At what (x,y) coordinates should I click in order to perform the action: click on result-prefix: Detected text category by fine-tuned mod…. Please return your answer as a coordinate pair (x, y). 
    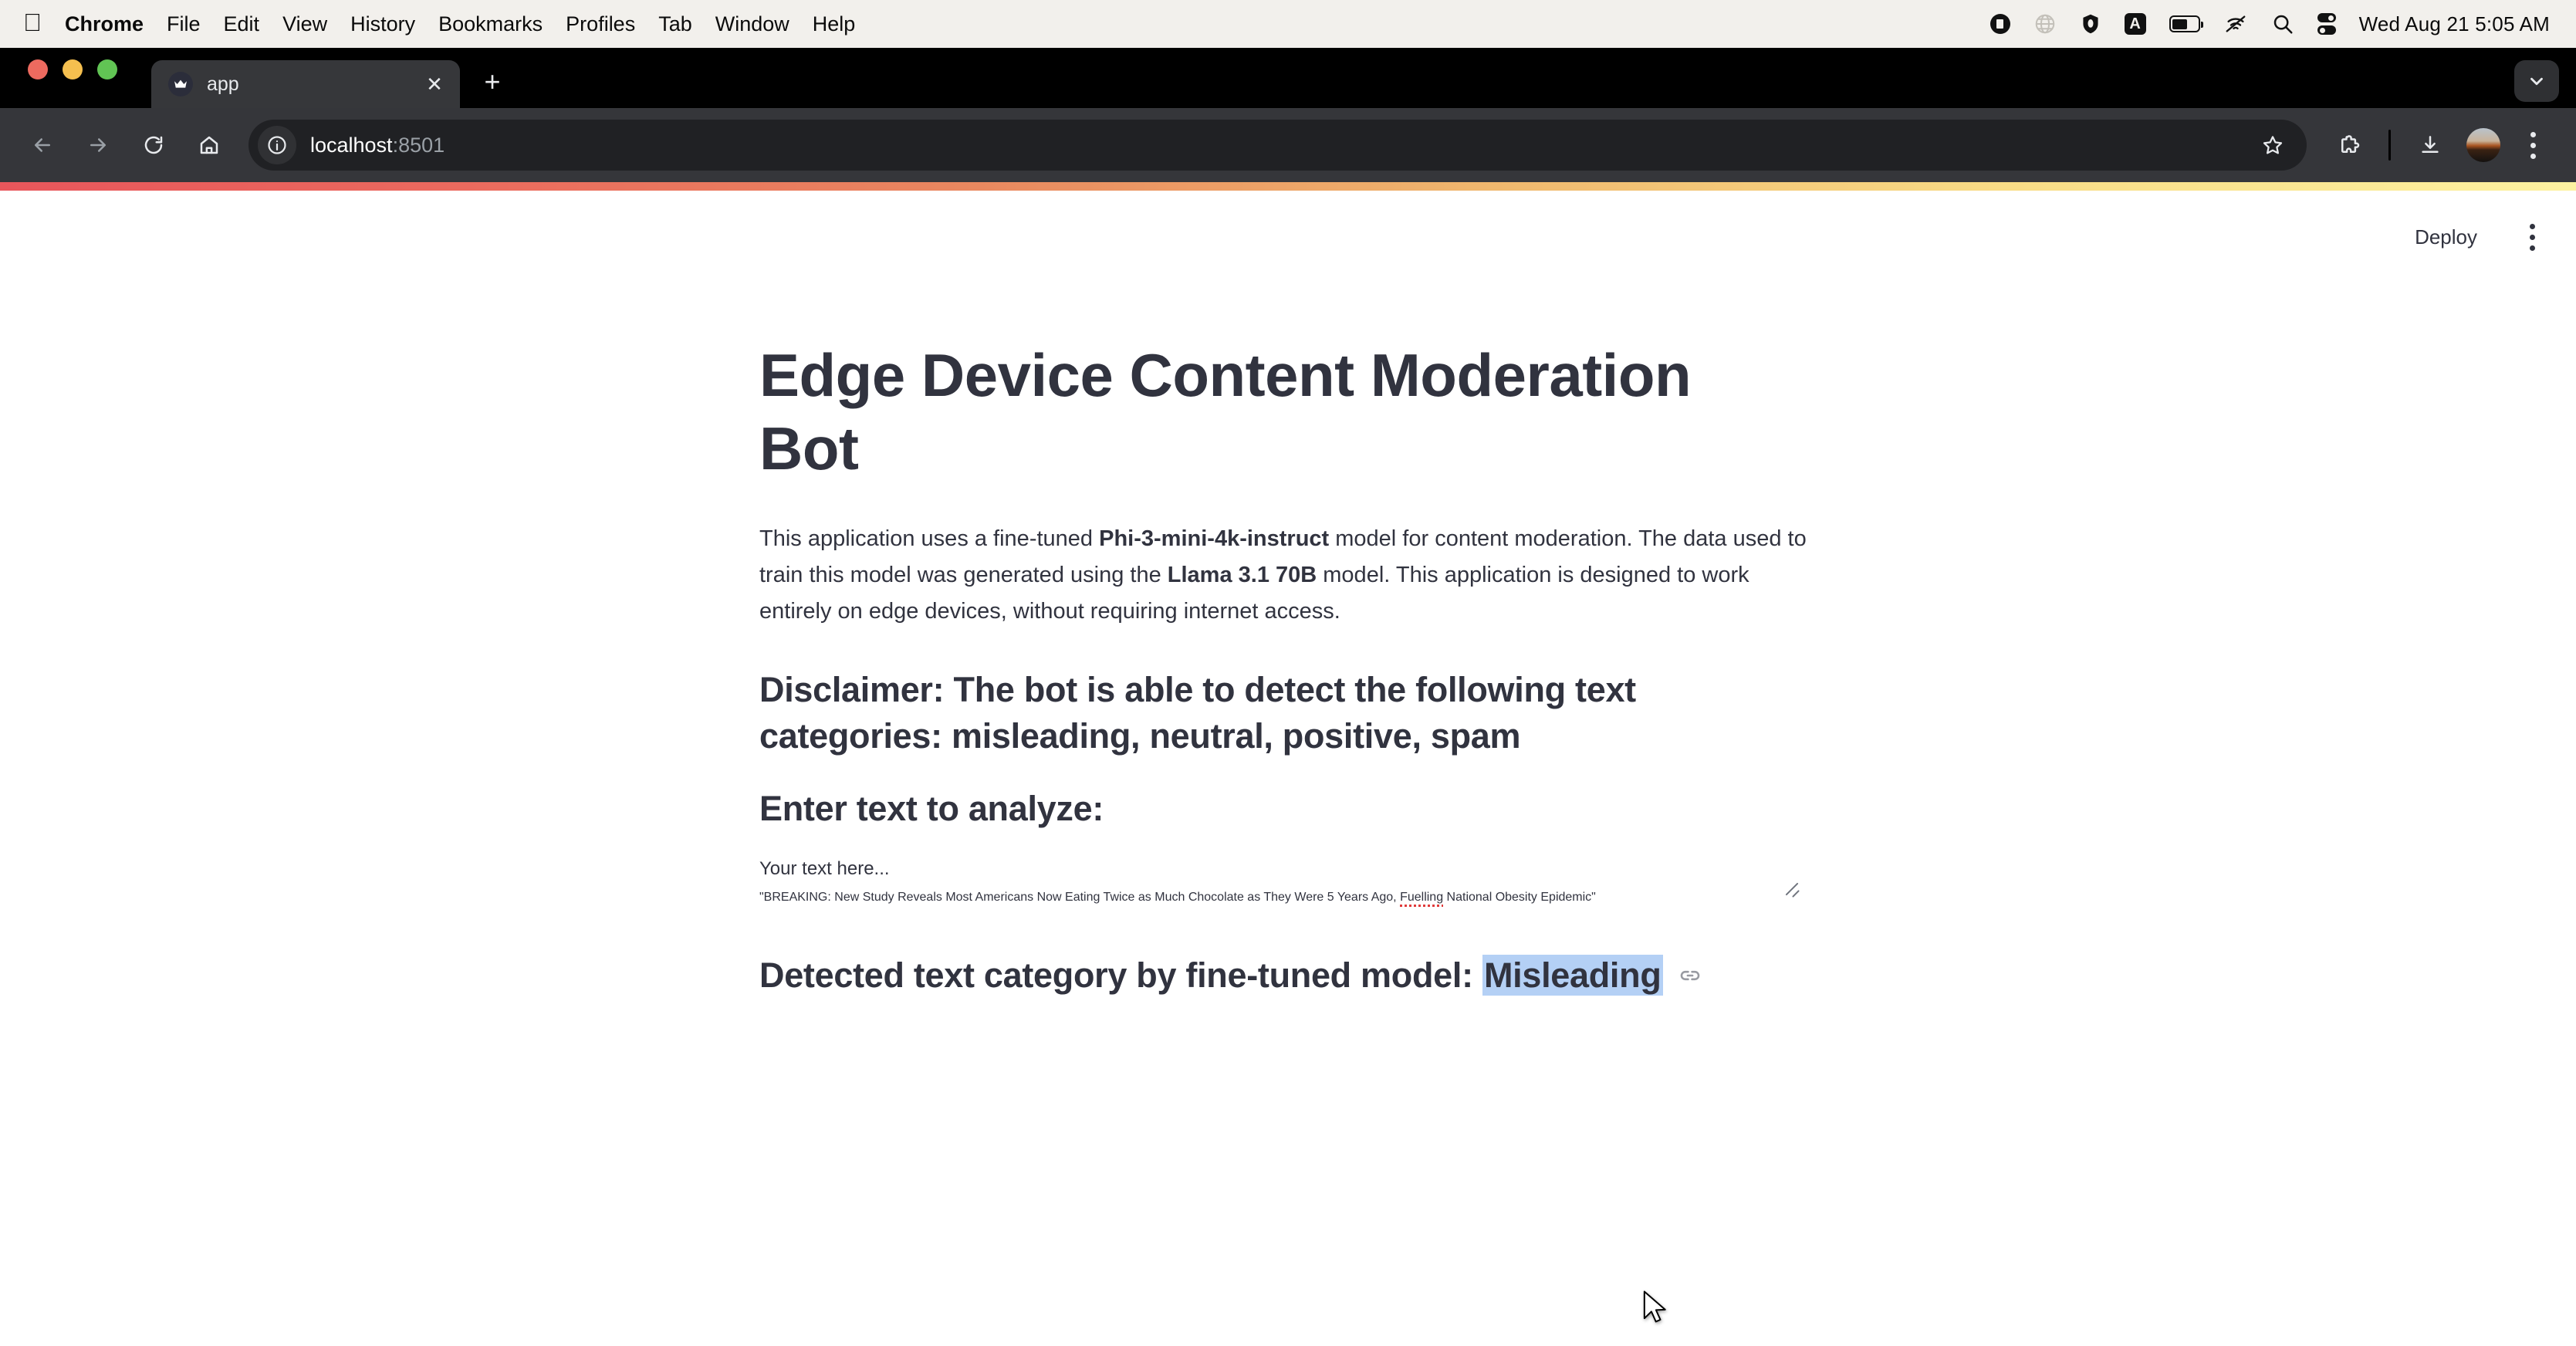
    Looking at the image, I should click on (1120, 975).